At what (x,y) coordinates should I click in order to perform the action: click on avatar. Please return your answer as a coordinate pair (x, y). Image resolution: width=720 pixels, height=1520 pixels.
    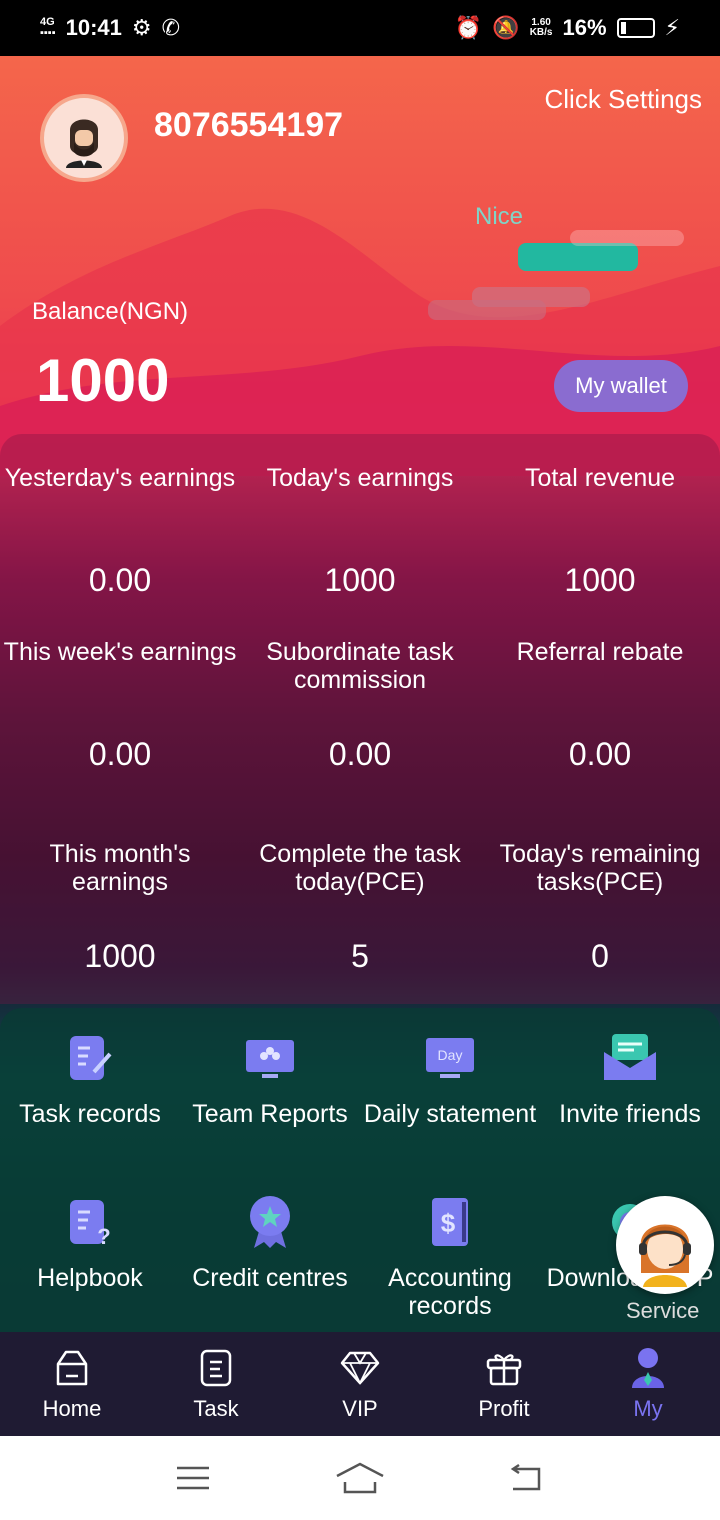
    Looking at the image, I should click on (84, 138).